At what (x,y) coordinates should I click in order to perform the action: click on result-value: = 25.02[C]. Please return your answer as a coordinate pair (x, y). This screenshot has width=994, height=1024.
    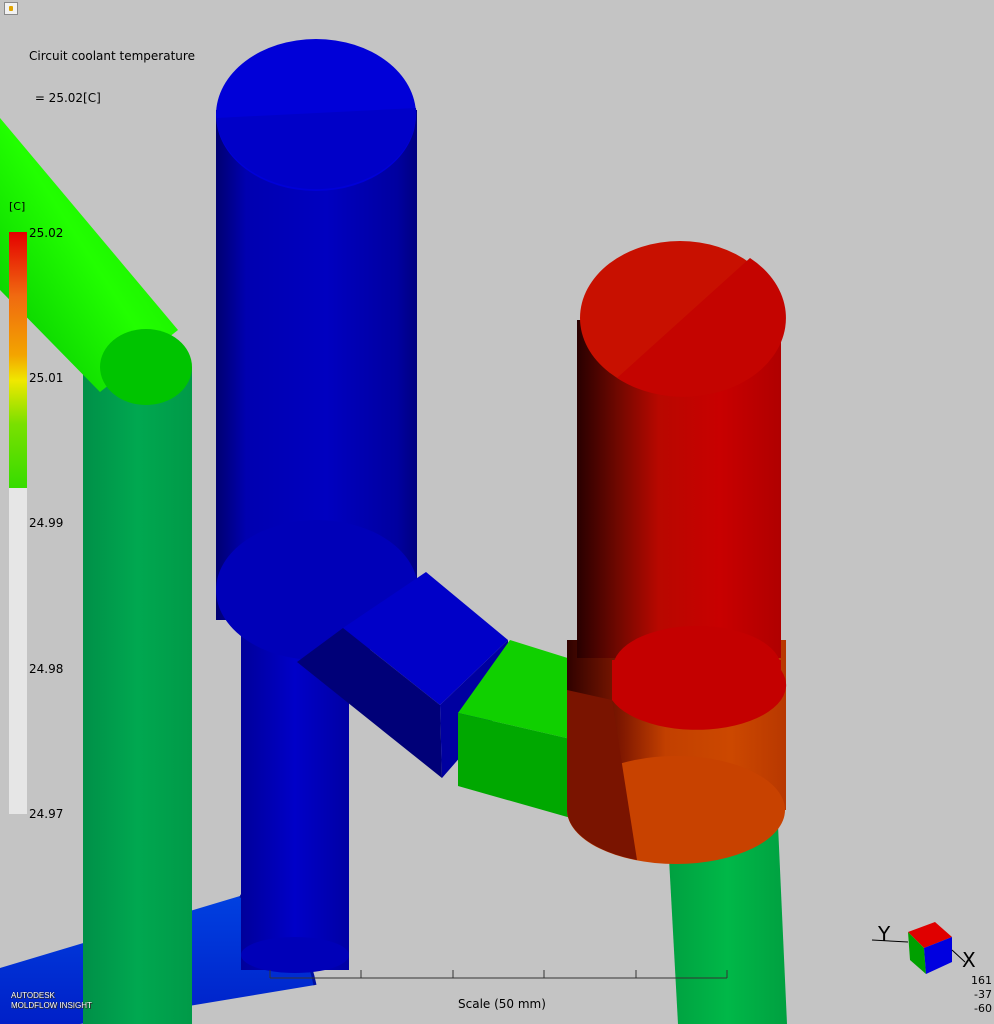
    Looking at the image, I should click on (66, 98).